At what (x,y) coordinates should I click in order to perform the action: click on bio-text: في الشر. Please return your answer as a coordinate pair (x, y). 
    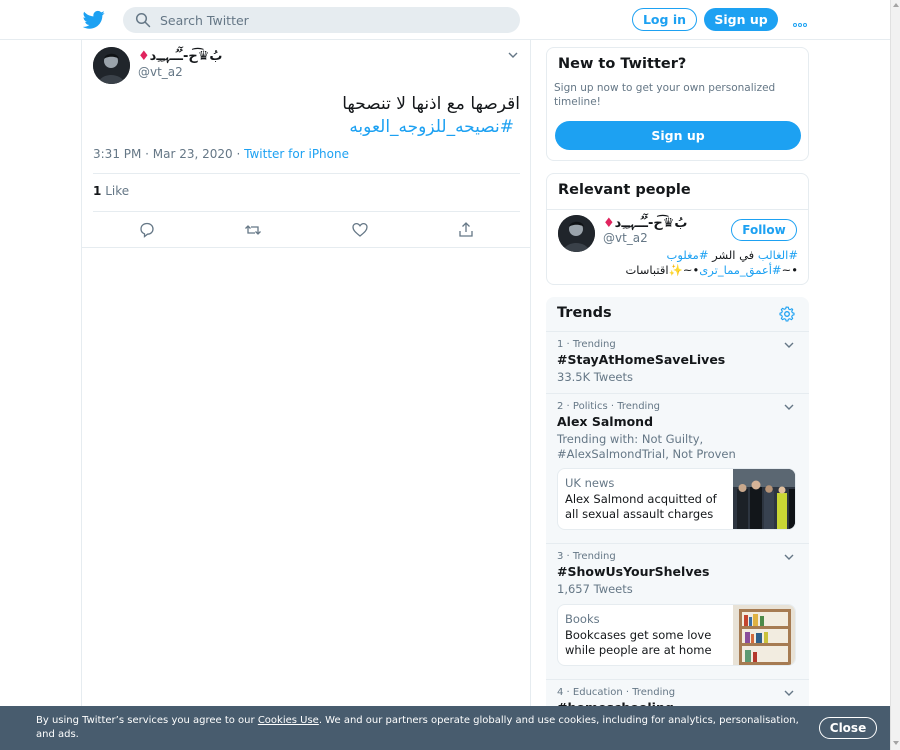
    Looking at the image, I should click on (733, 255).